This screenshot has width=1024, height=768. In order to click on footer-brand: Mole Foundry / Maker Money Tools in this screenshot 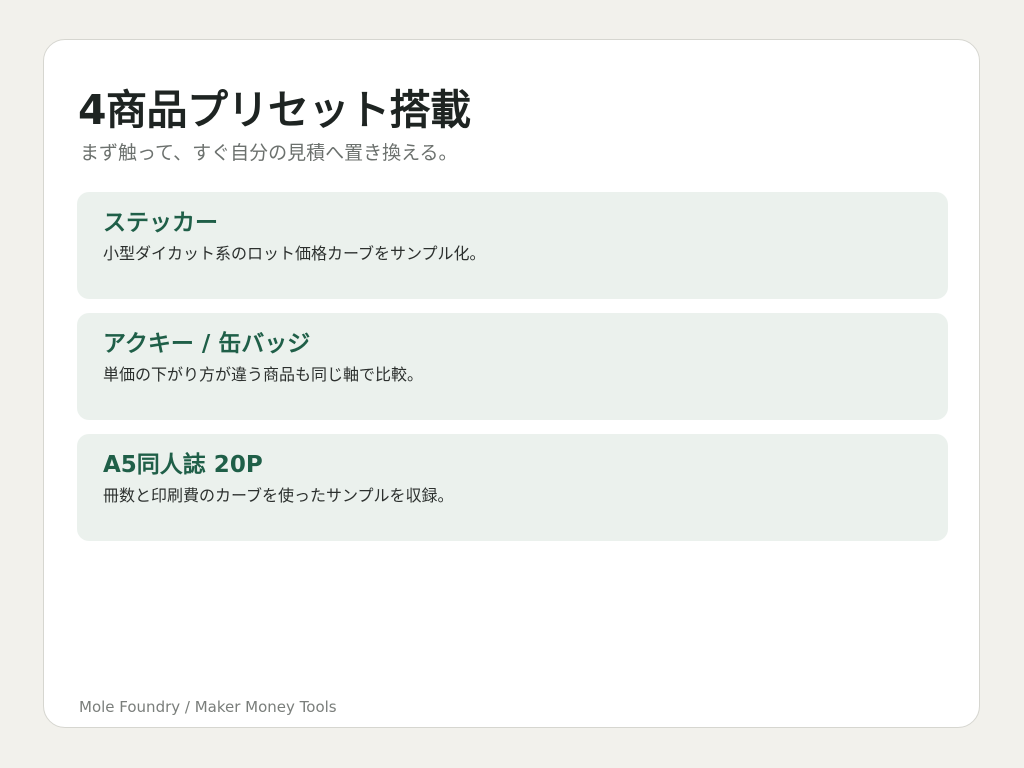, I will do `click(208, 707)`.